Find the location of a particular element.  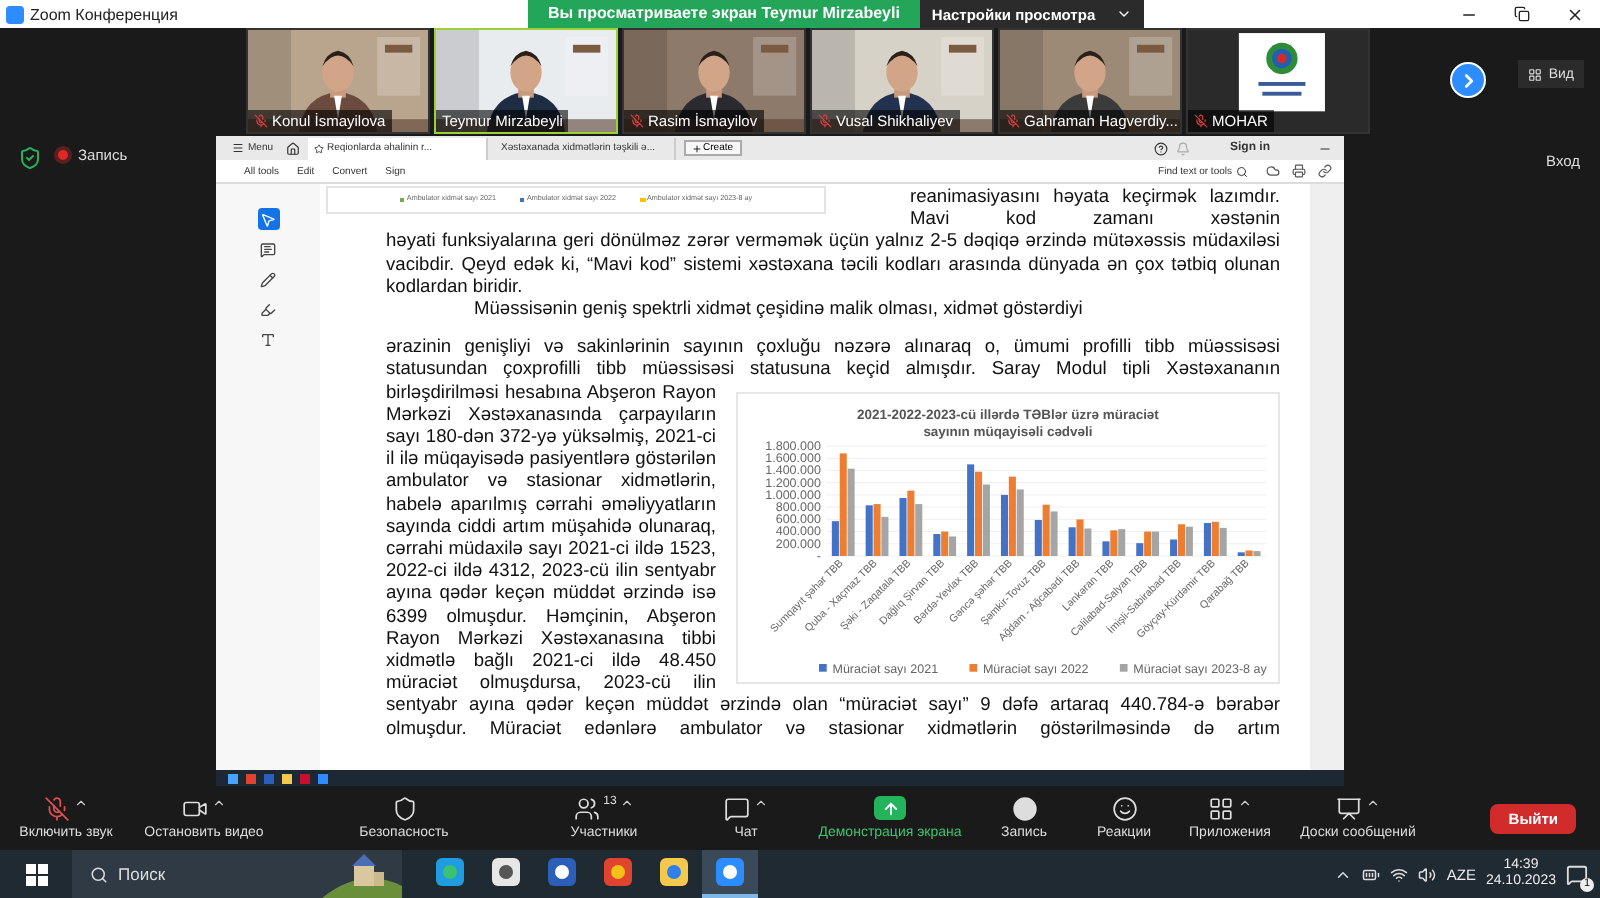

paragraph: Müəssisənin geniş spektrli xidmət çeşidinə malik olması, xidmət göstərdiyi is located at coordinates (778, 309).